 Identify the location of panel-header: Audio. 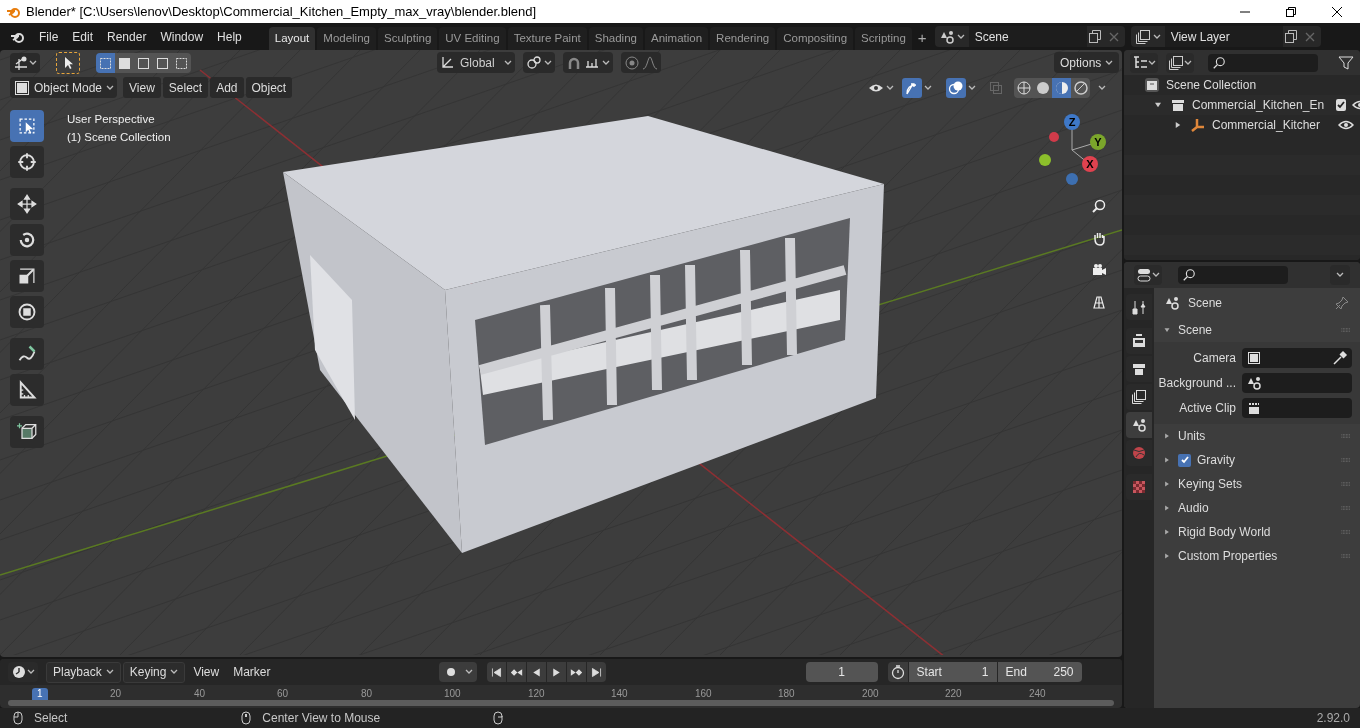
(1257, 508).